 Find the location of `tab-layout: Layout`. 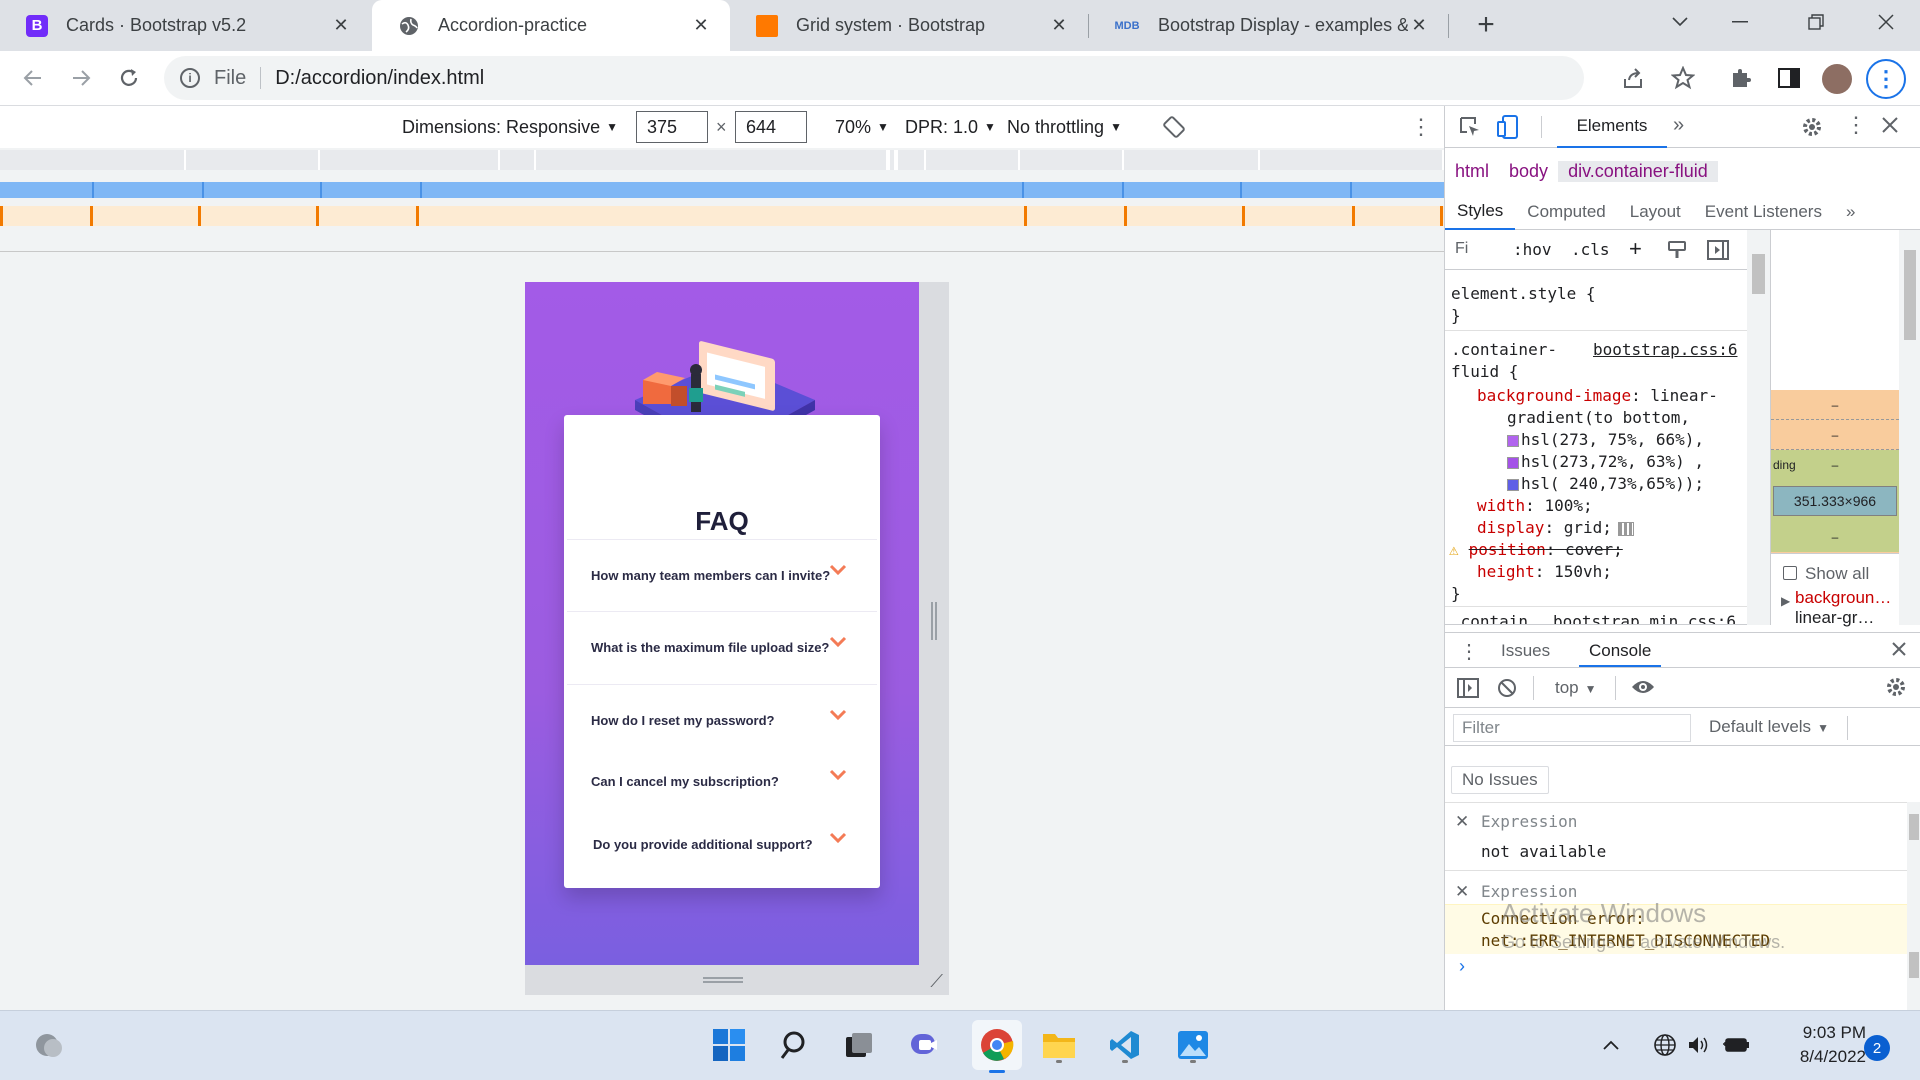

tab-layout: Layout is located at coordinates (1655, 212).